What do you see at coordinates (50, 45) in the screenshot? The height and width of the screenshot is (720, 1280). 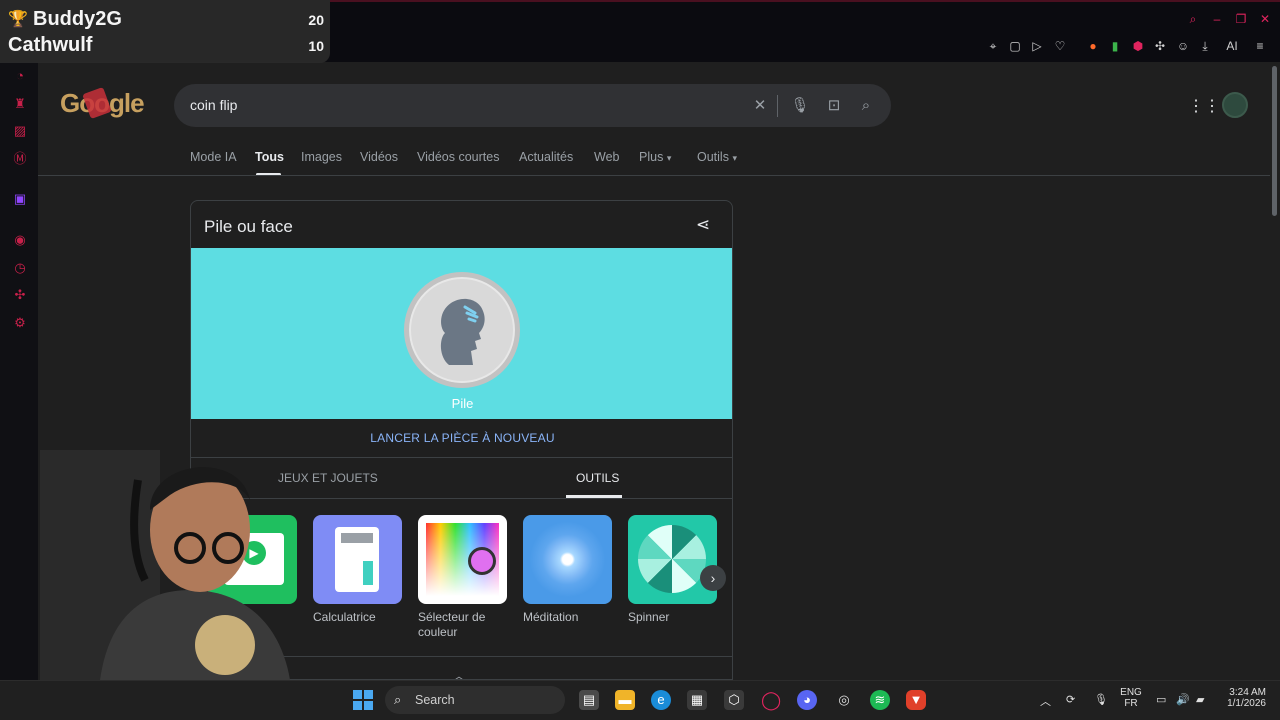 I see `player-name: Cathwulf` at bounding box center [50, 45].